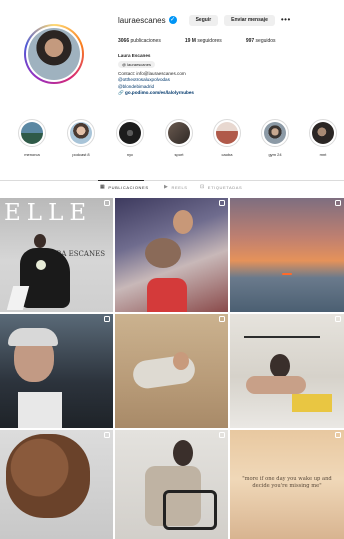  What do you see at coordinates (134, 55) in the screenshot?
I see `profile-full-name: Laura Escanes` at bounding box center [134, 55].